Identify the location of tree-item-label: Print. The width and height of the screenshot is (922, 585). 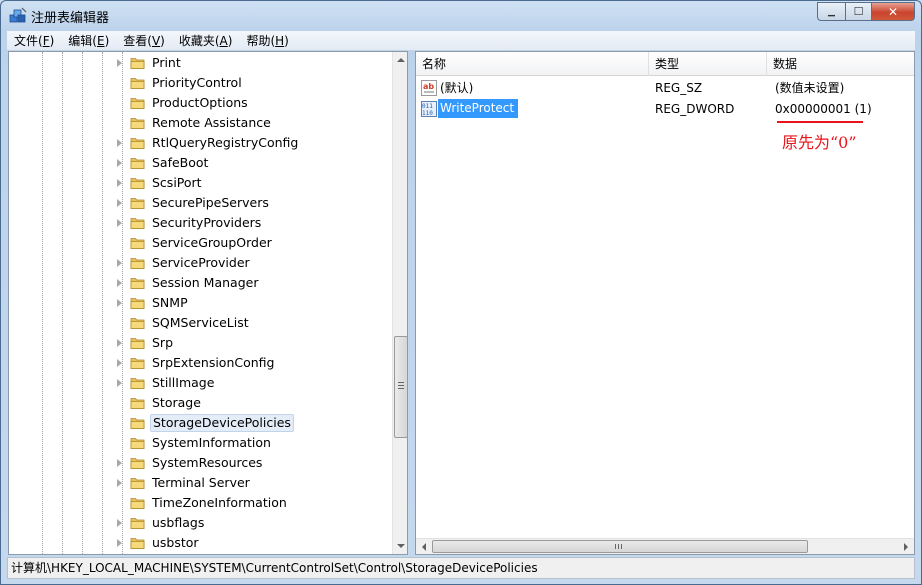
(166, 62).